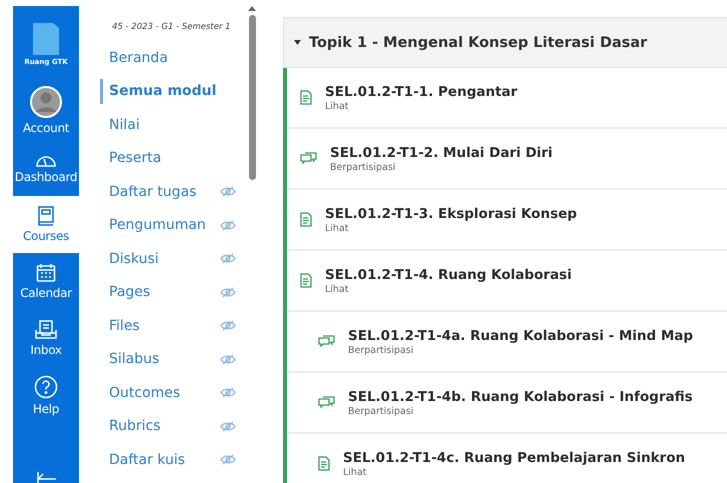 This screenshot has width=727, height=483. Describe the element at coordinates (171, 124) in the screenshot. I see `course-nav-link: Nilai` at that location.